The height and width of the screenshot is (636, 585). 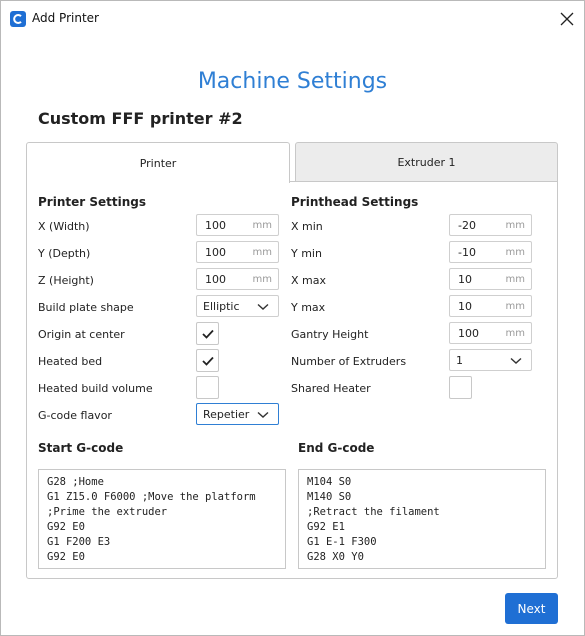 What do you see at coordinates (75, 415) in the screenshot?
I see `gcode-flavor-label: G-code flavor` at bounding box center [75, 415].